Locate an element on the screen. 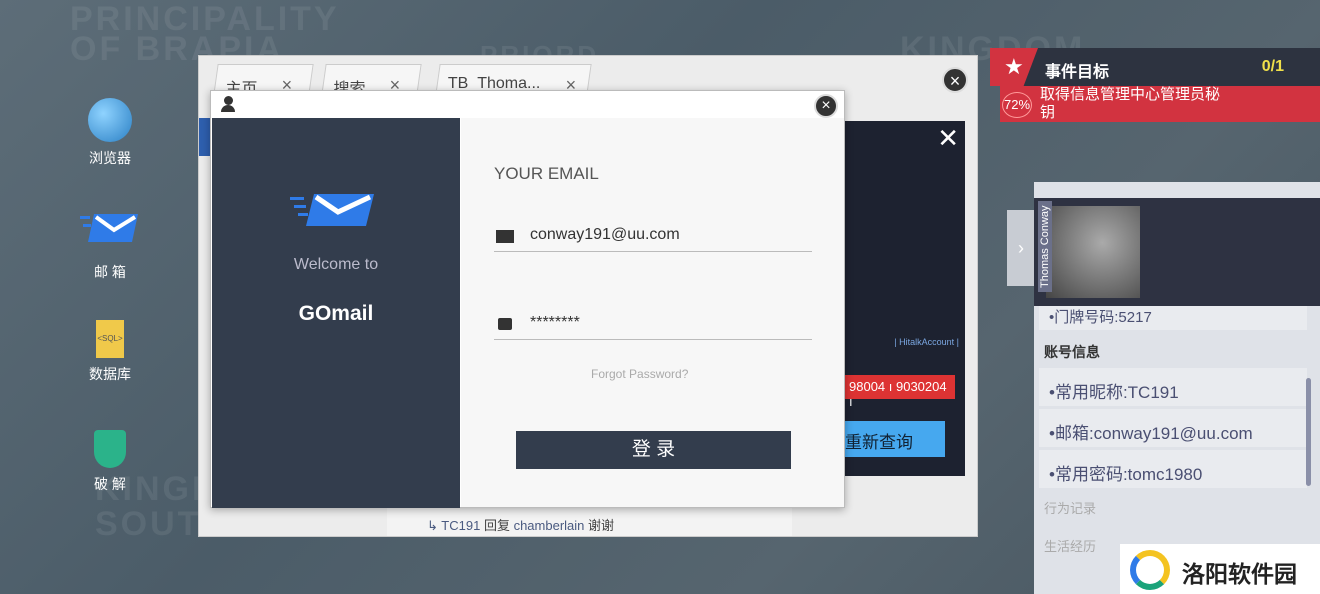  login-button: 登 录 is located at coordinates (653, 450).